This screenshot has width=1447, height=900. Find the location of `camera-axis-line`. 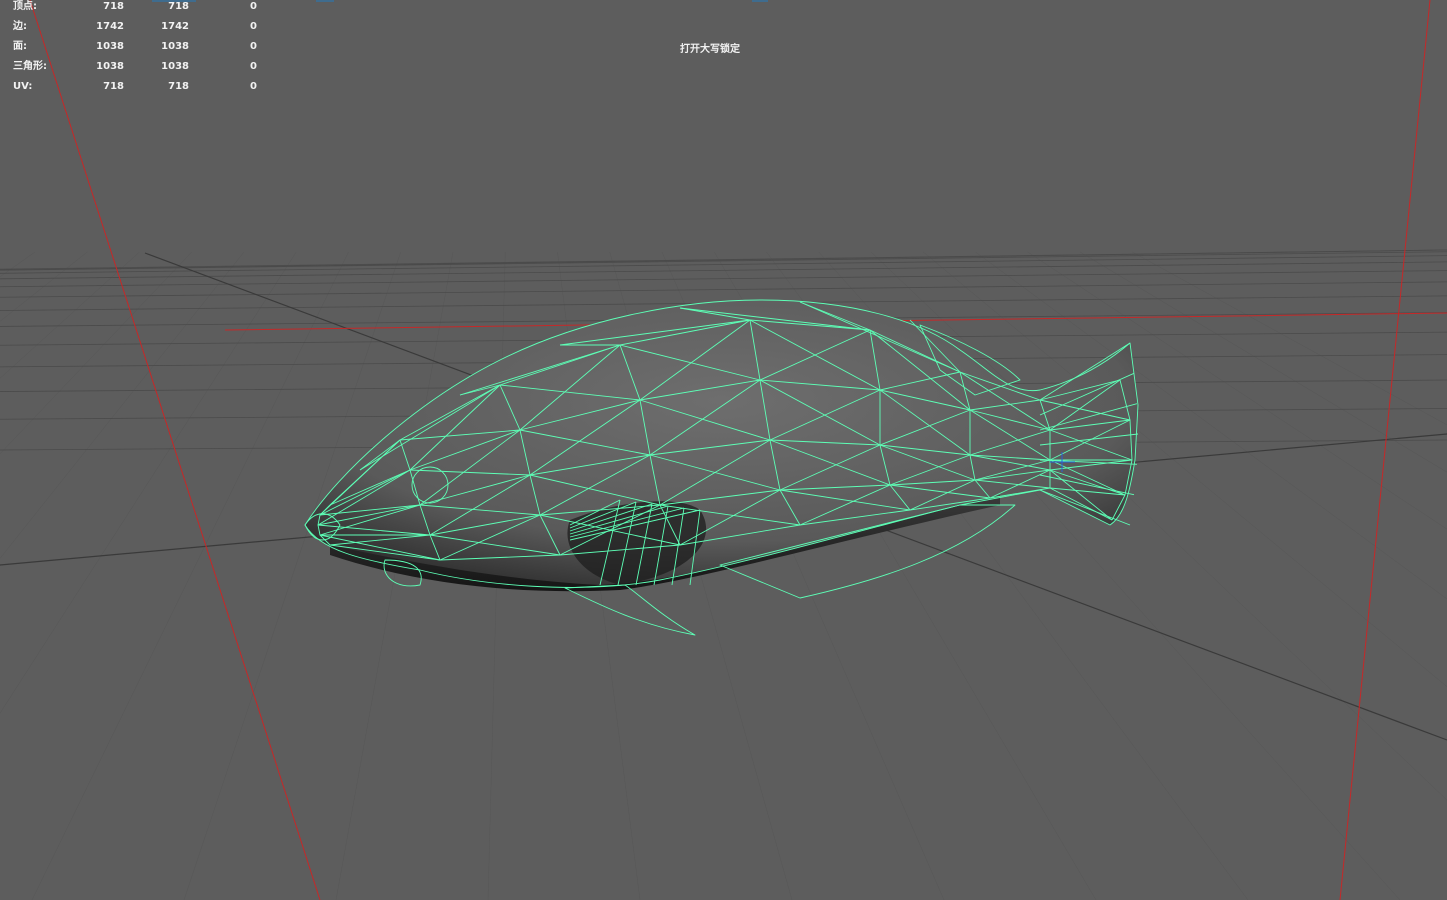

camera-axis-line is located at coordinates (1385, 450).